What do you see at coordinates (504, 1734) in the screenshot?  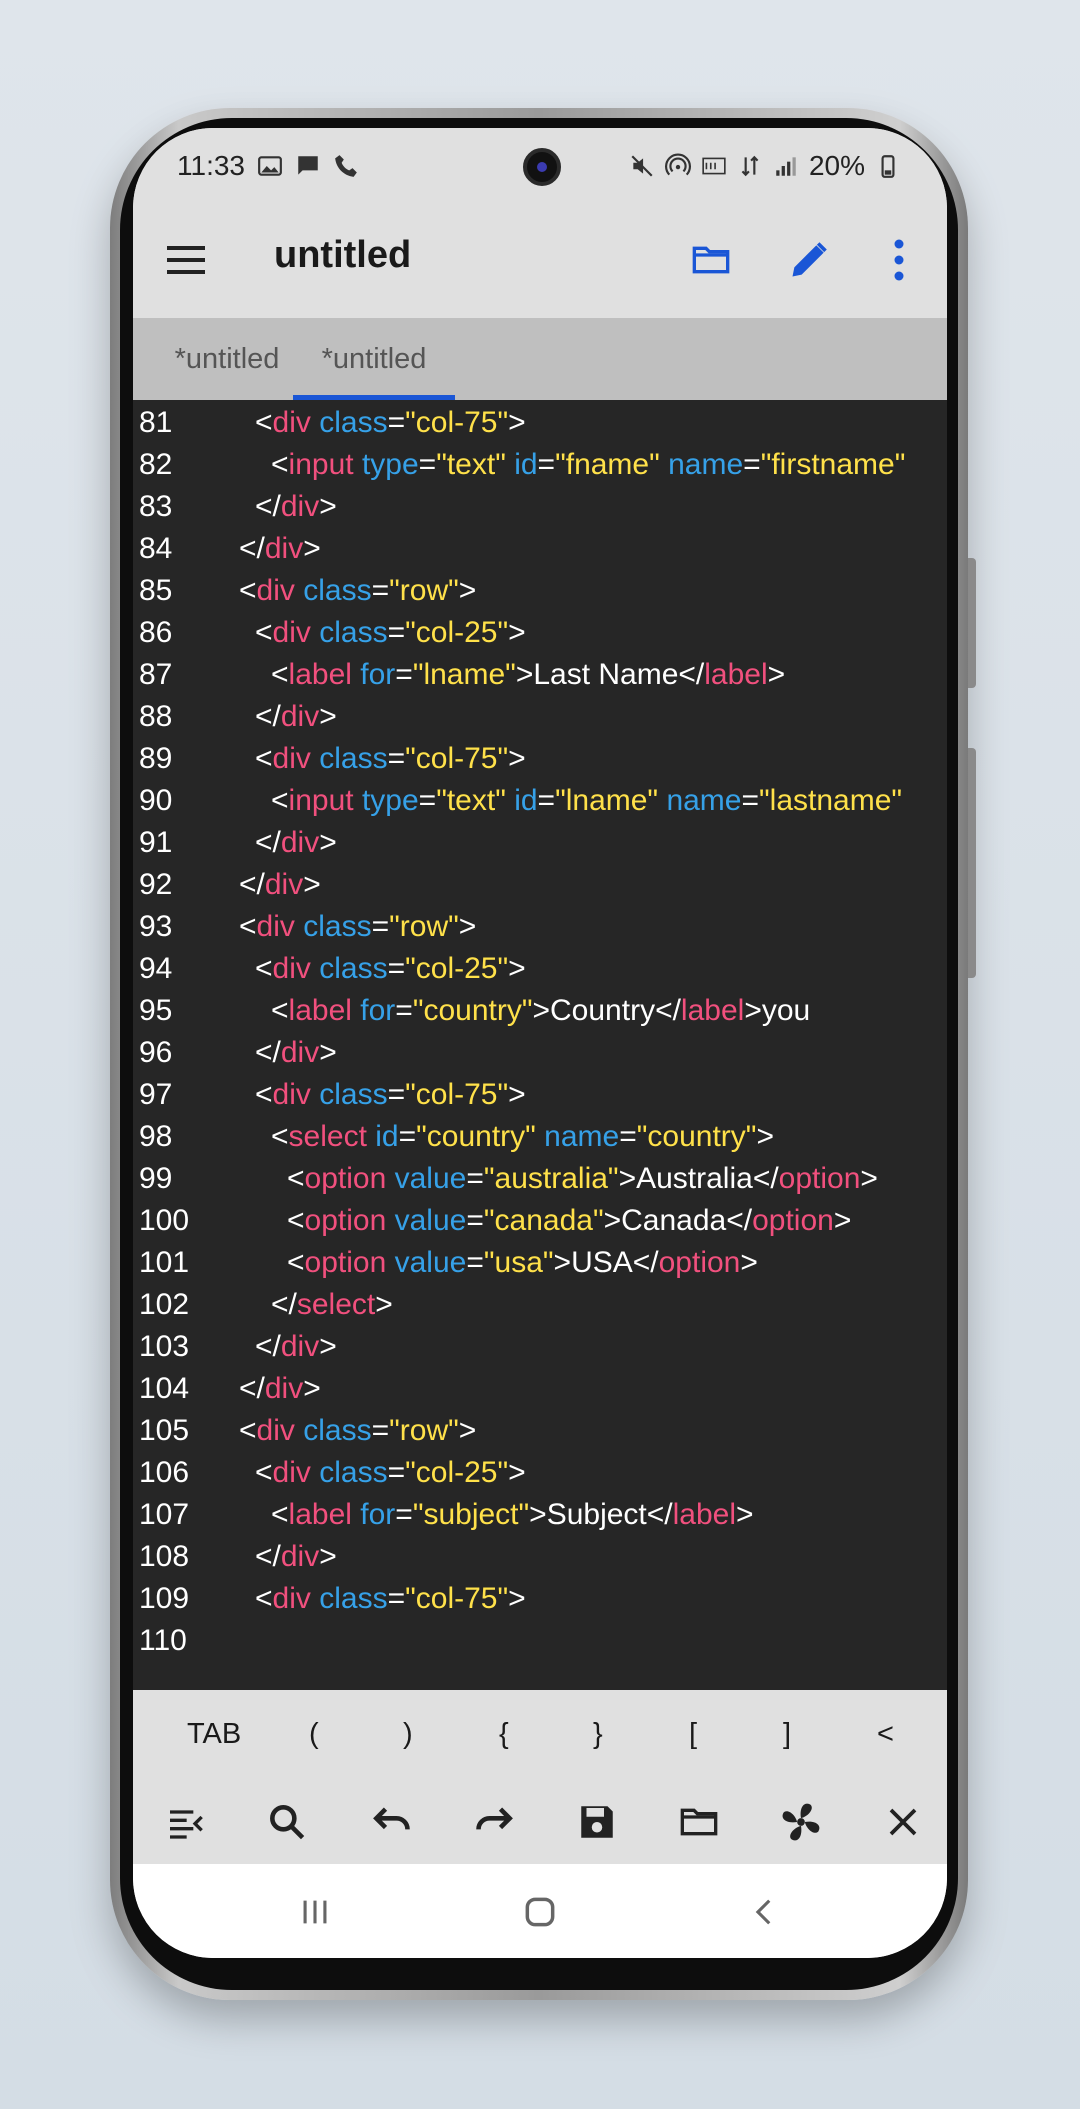 I see `symbol-key: {` at bounding box center [504, 1734].